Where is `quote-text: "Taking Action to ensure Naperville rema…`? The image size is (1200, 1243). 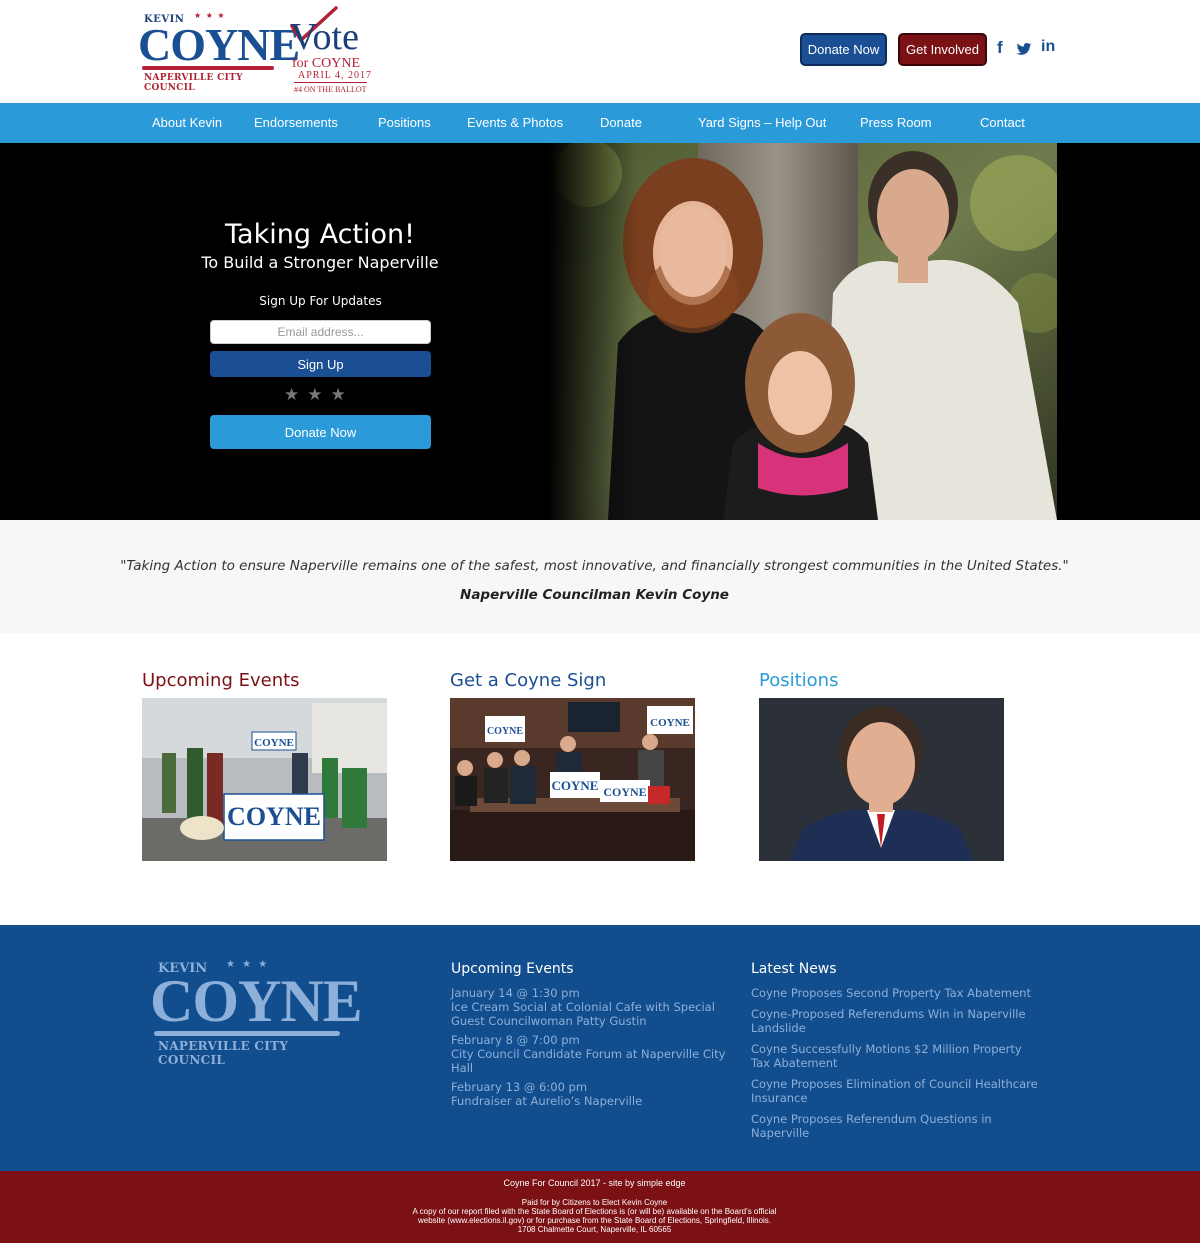
quote-text: "Taking Action to ensure Naperville rema… is located at coordinates (594, 566).